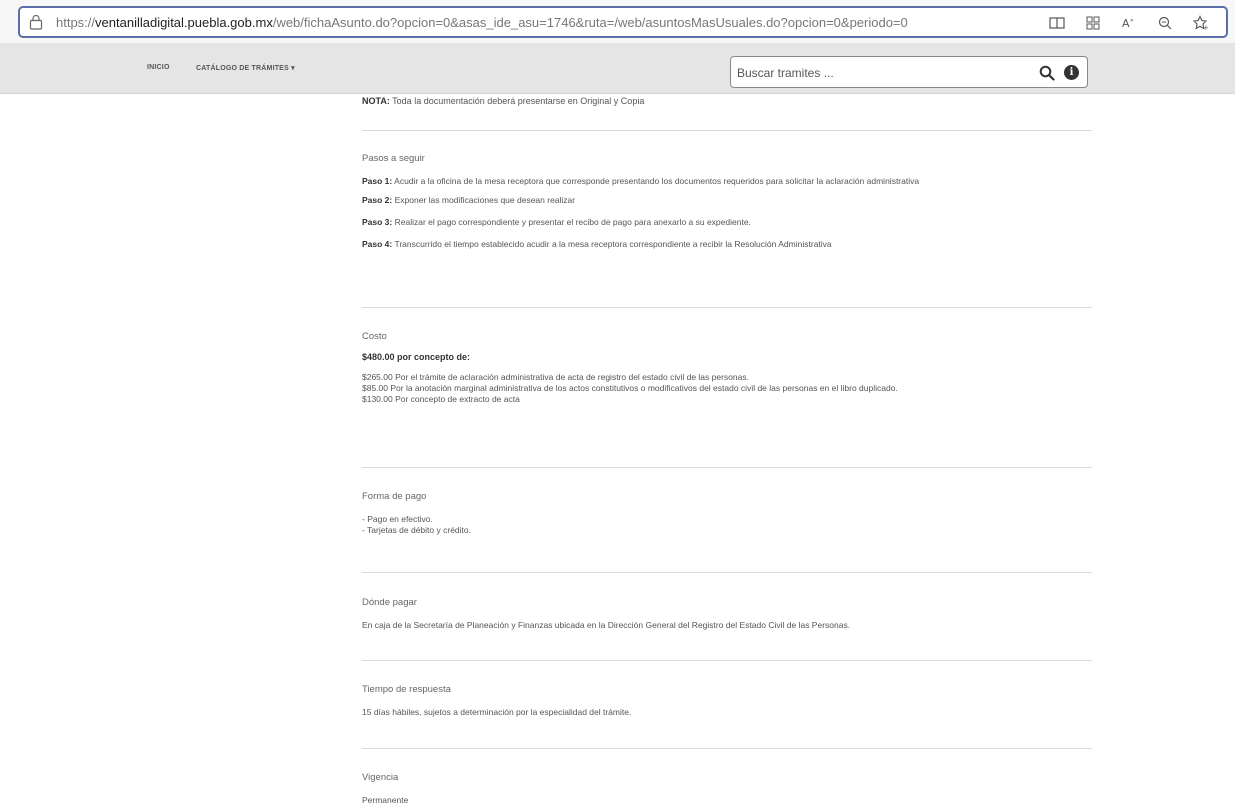 This screenshot has width=1235, height=806. I want to click on url-host: ventanilladigital.puebla.gob.mx, so click(184, 22).